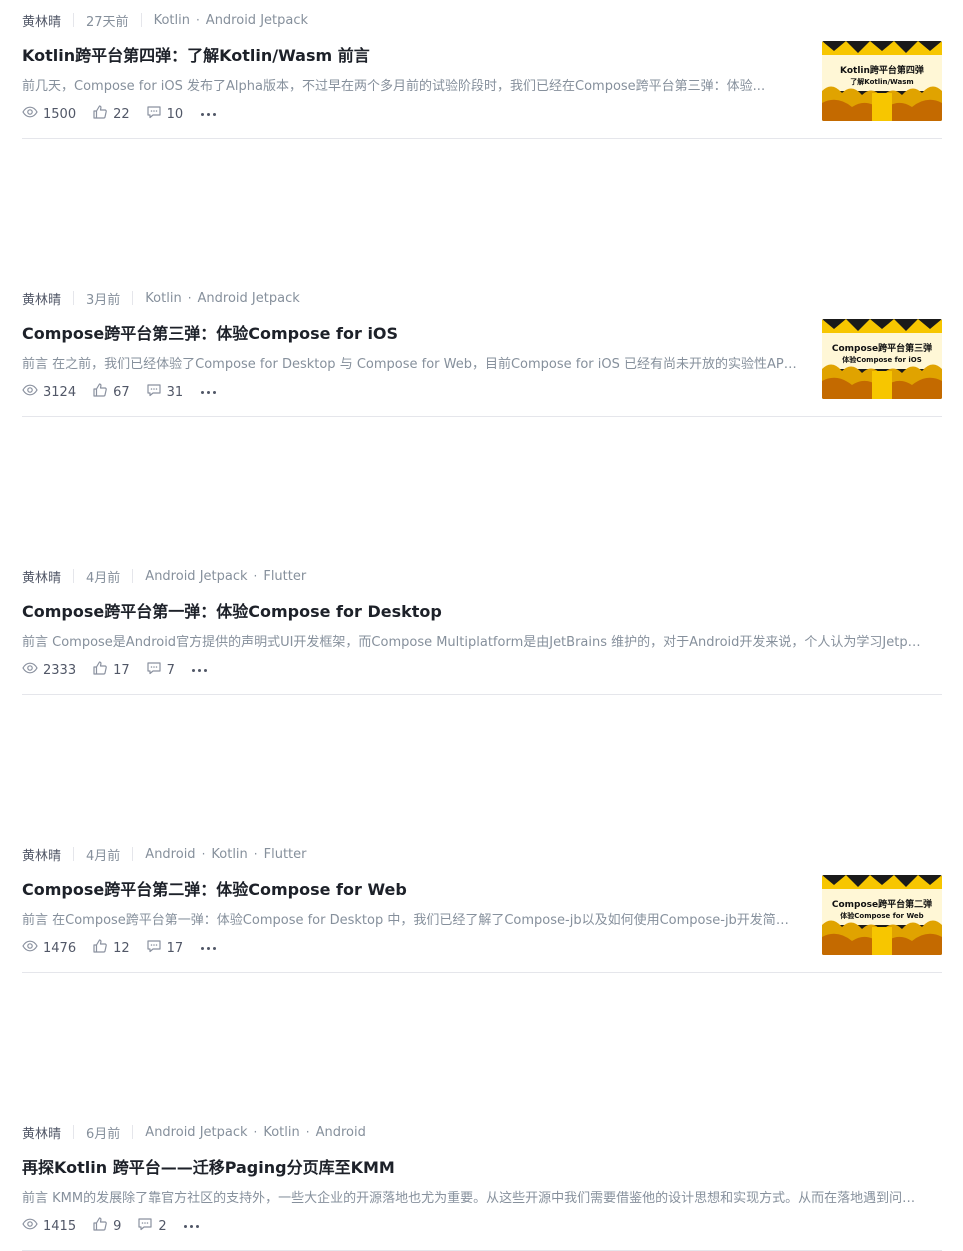  Describe the element at coordinates (103, 300) in the screenshot. I see `publish-time: 3月前` at that location.